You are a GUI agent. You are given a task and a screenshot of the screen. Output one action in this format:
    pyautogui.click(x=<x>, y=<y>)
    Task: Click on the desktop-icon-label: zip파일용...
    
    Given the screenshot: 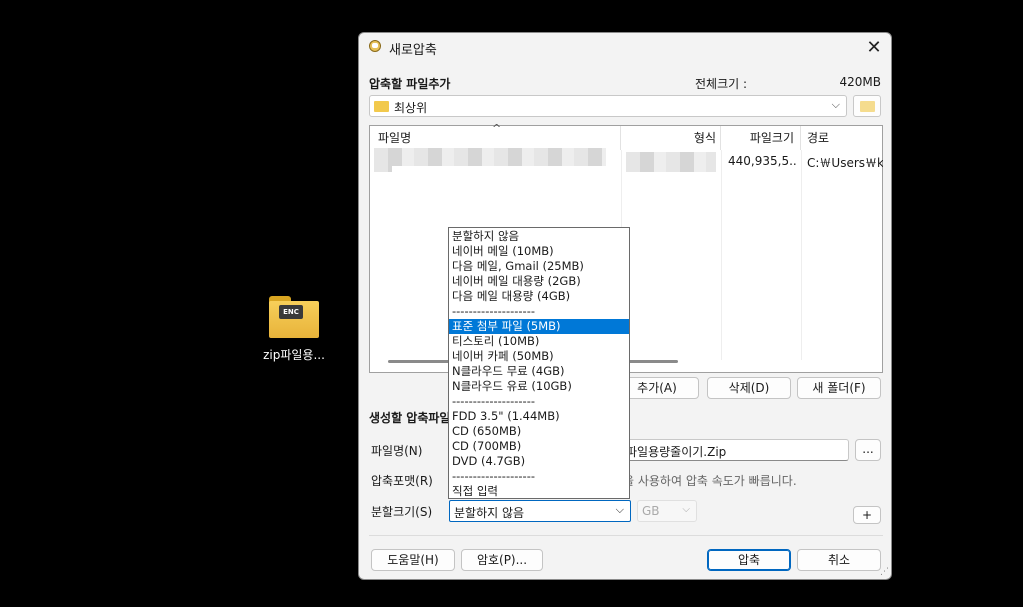 What is the action you would take?
    pyautogui.click(x=294, y=355)
    